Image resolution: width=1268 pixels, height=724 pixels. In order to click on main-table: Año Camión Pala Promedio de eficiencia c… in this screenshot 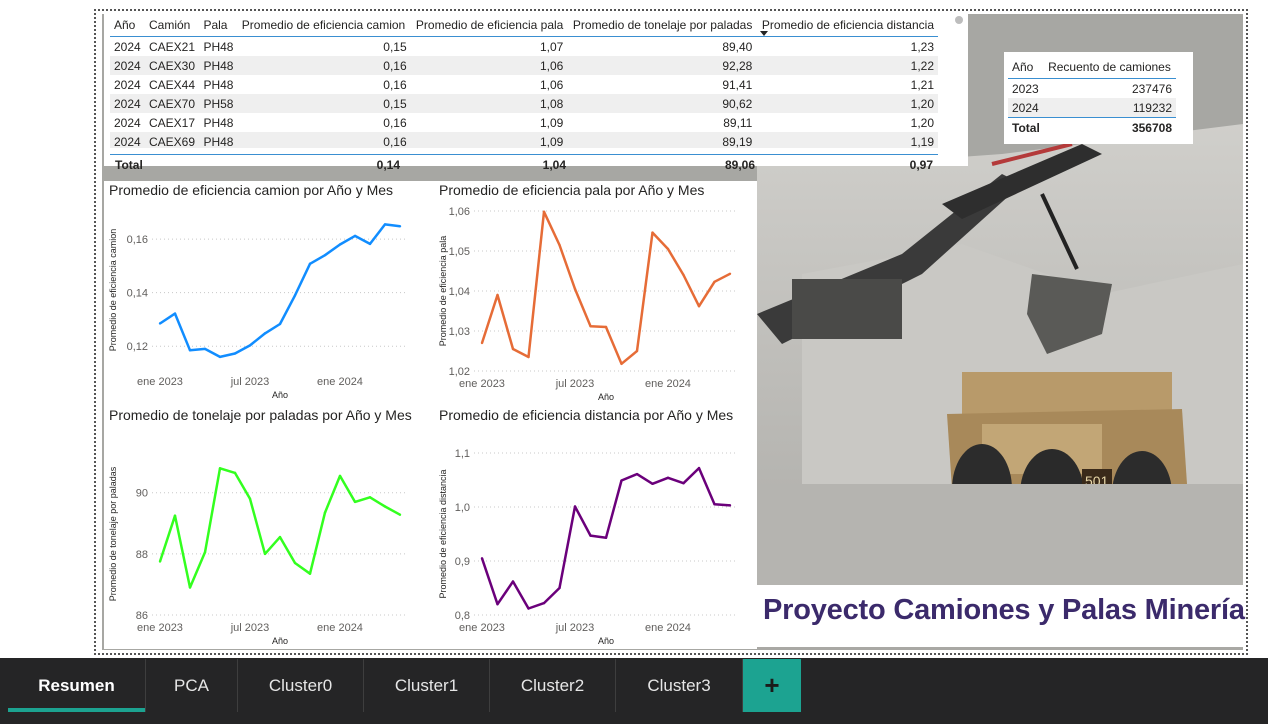, I will do `click(524, 81)`.